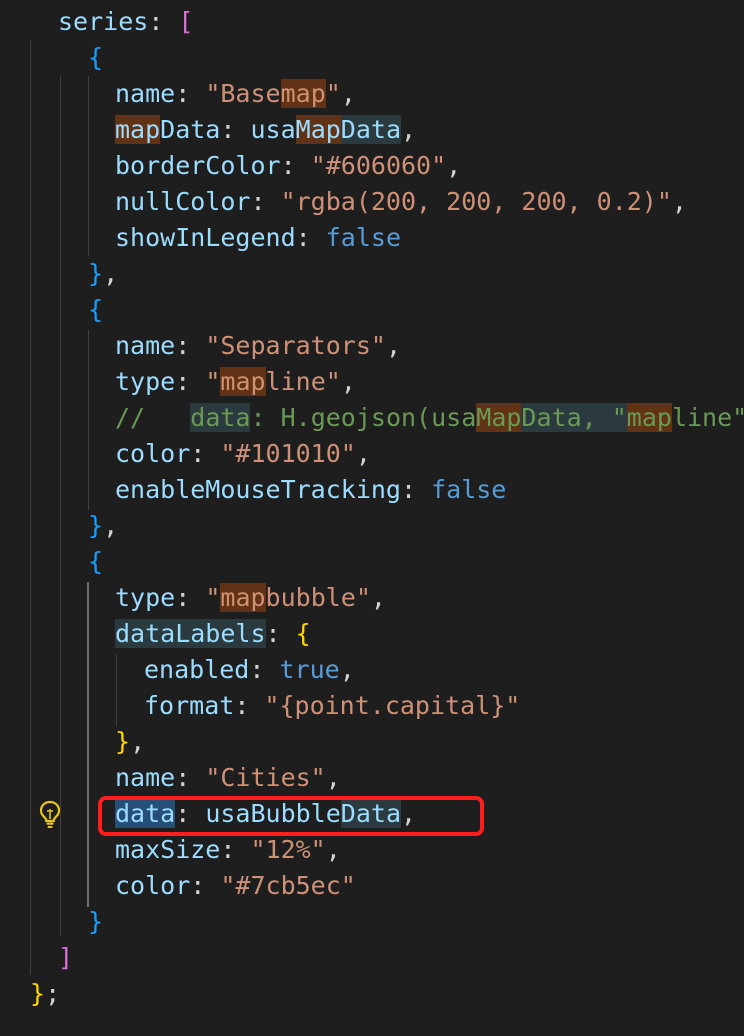  Describe the element at coordinates (197, 669) in the screenshot. I see `token-property: enabled` at that location.